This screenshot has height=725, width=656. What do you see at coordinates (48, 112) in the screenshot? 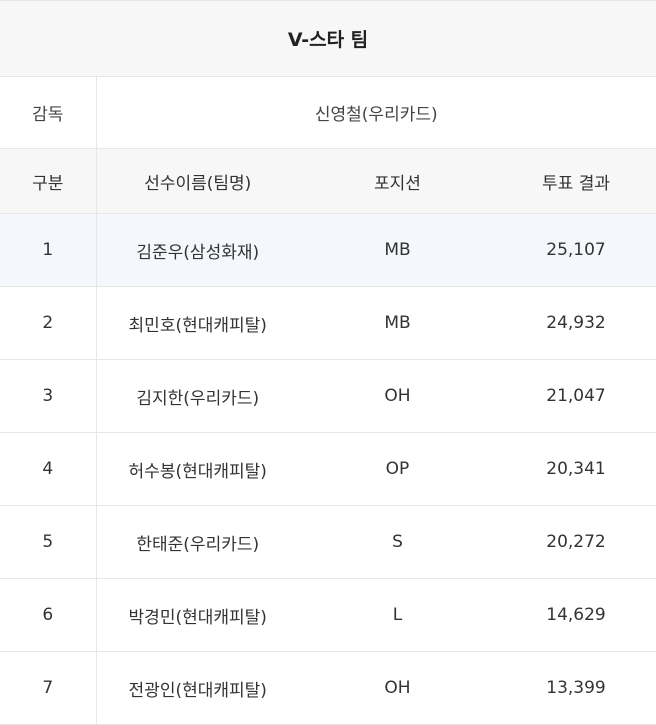
I see `coach-label: 감독` at bounding box center [48, 112].